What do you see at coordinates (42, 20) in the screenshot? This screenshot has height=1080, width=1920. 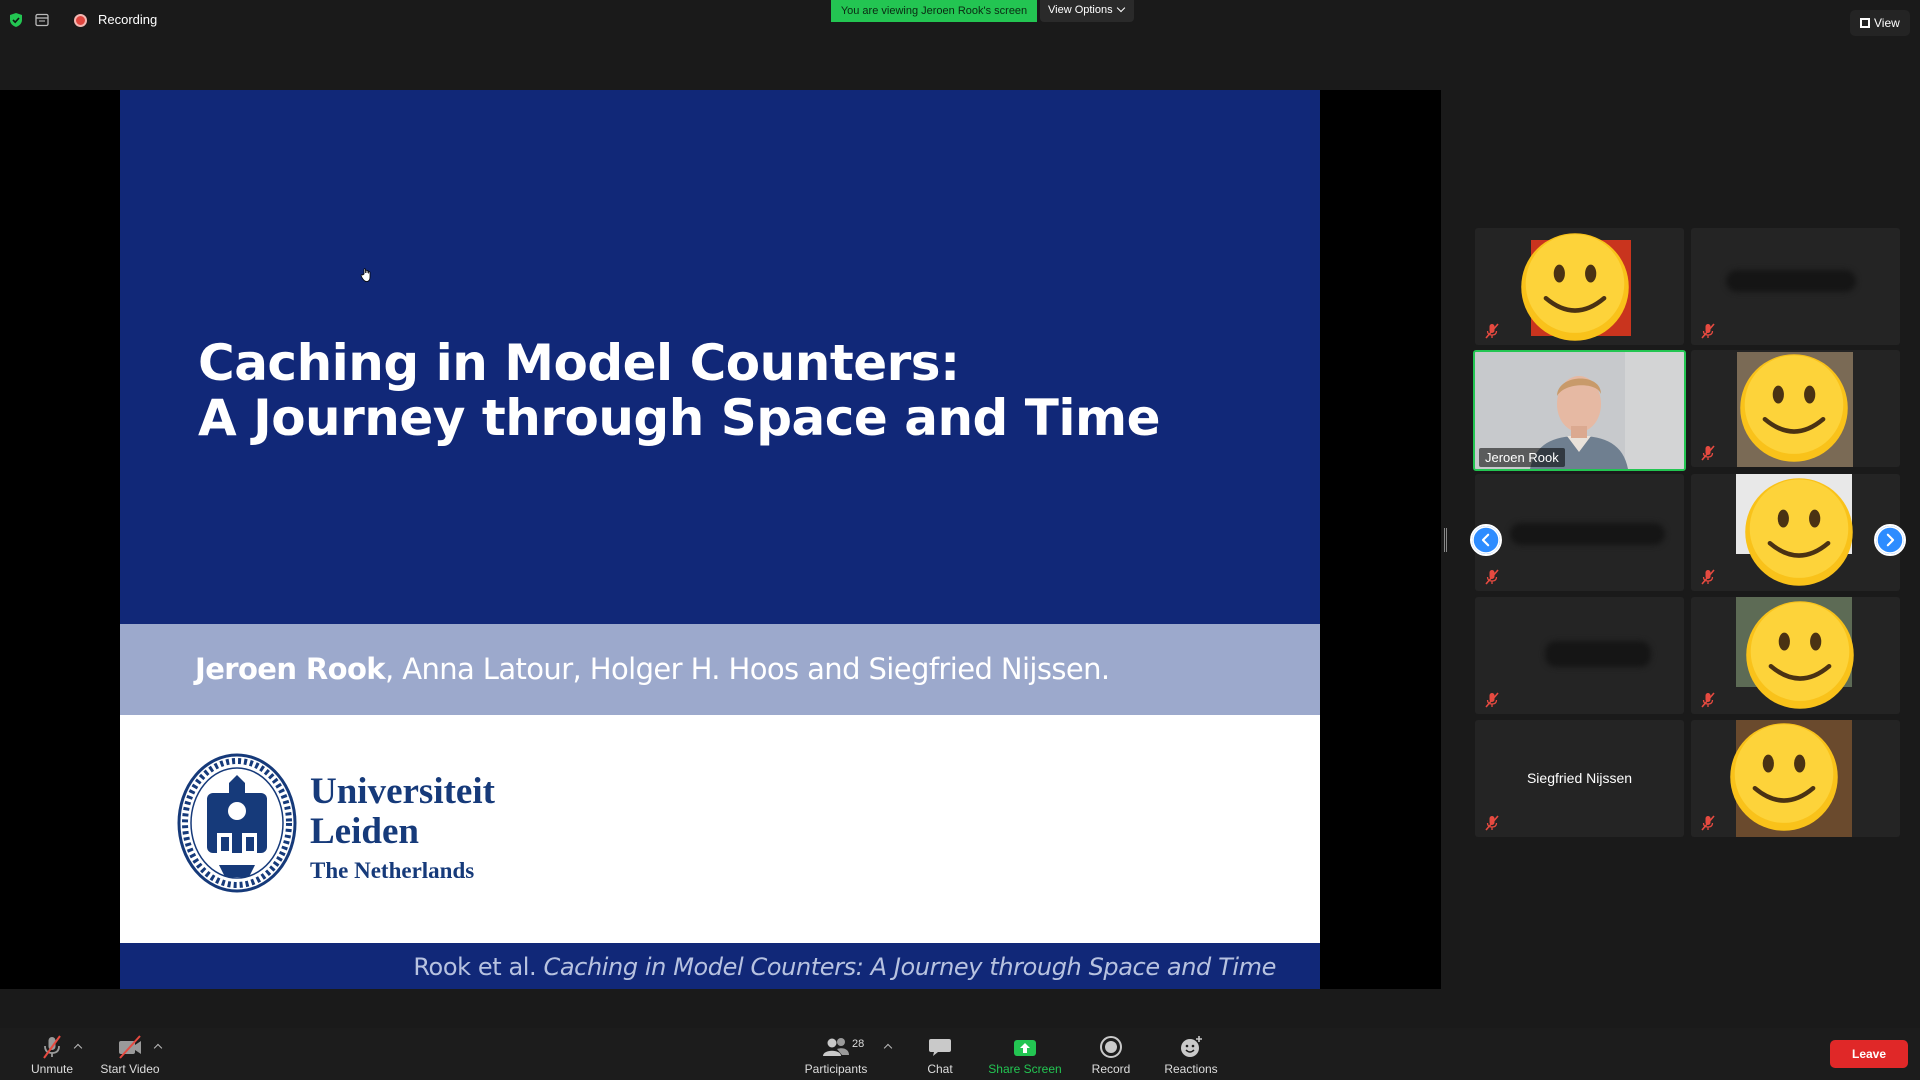 I see `meeting-info-icon` at bounding box center [42, 20].